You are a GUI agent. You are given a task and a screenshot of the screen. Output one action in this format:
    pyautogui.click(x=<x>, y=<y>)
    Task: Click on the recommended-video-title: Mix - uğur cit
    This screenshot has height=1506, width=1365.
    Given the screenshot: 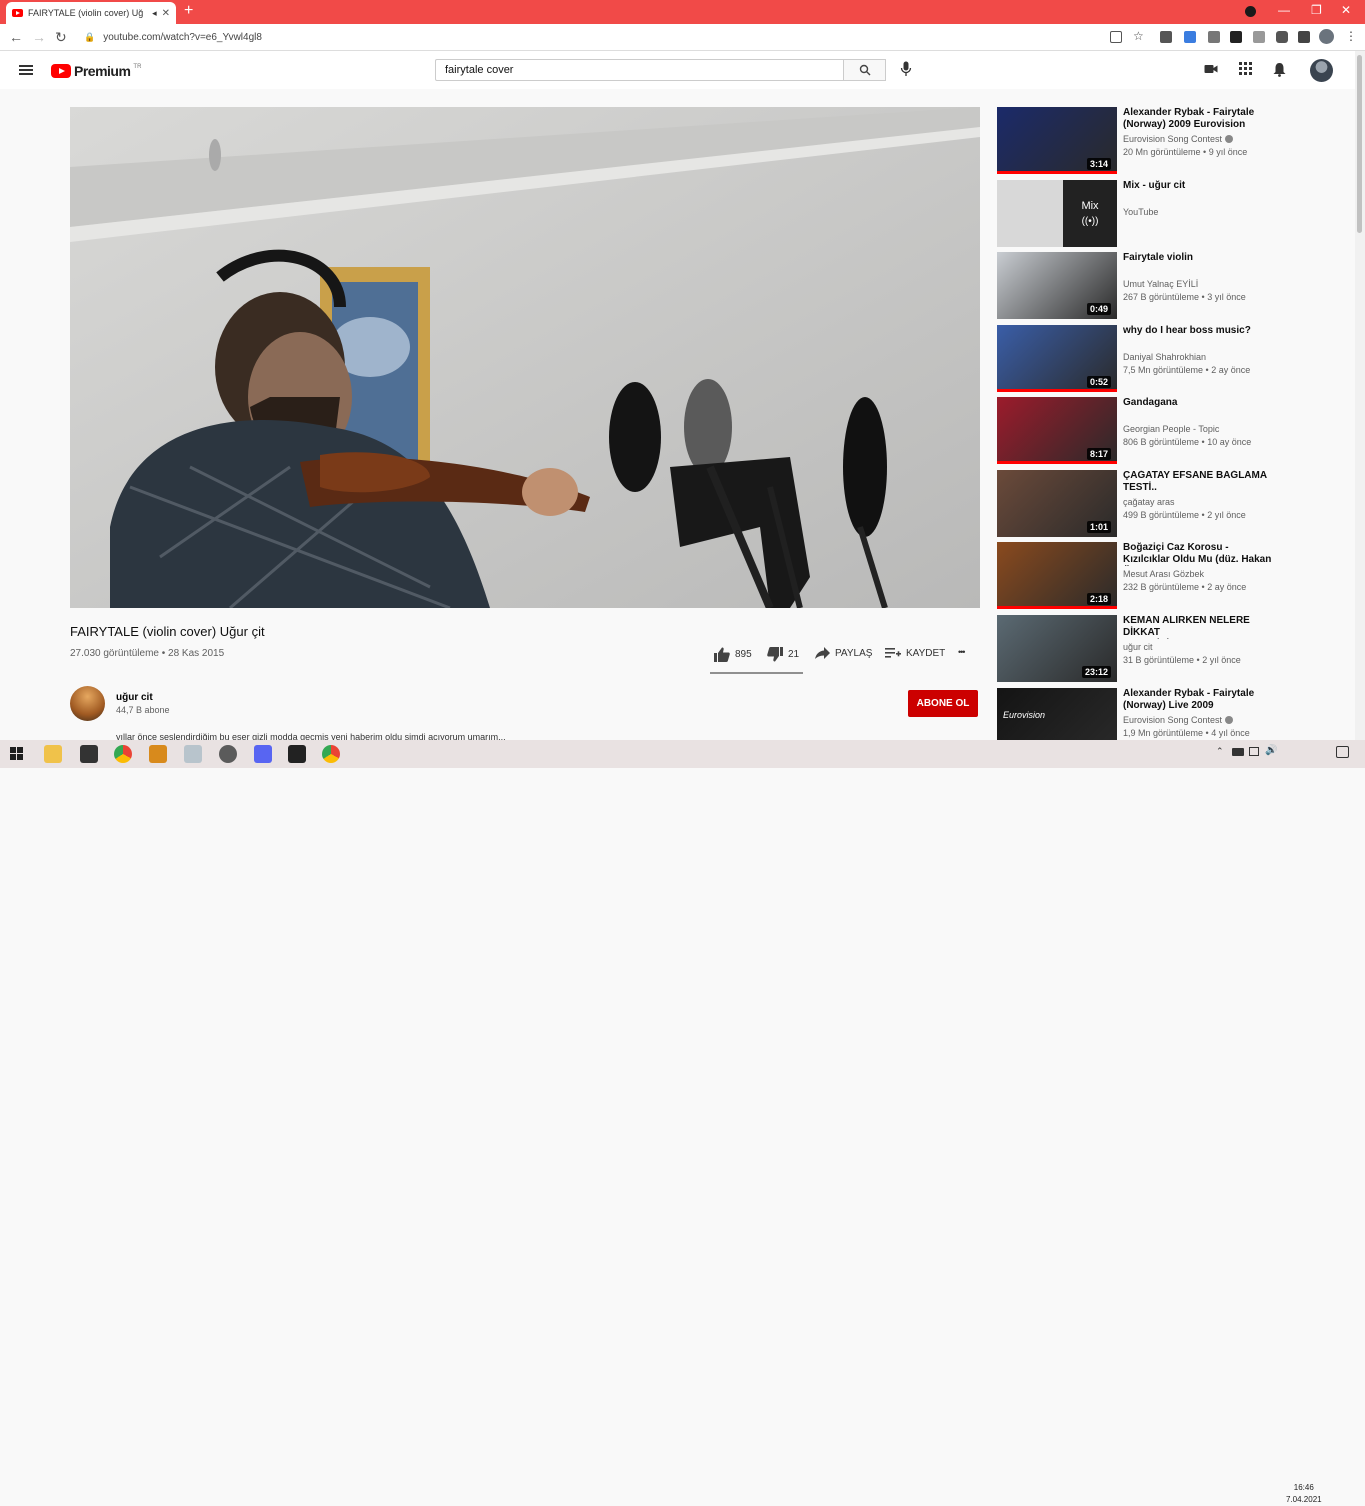 What is the action you would take?
    pyautogui.click(x=1198, y=186)
    